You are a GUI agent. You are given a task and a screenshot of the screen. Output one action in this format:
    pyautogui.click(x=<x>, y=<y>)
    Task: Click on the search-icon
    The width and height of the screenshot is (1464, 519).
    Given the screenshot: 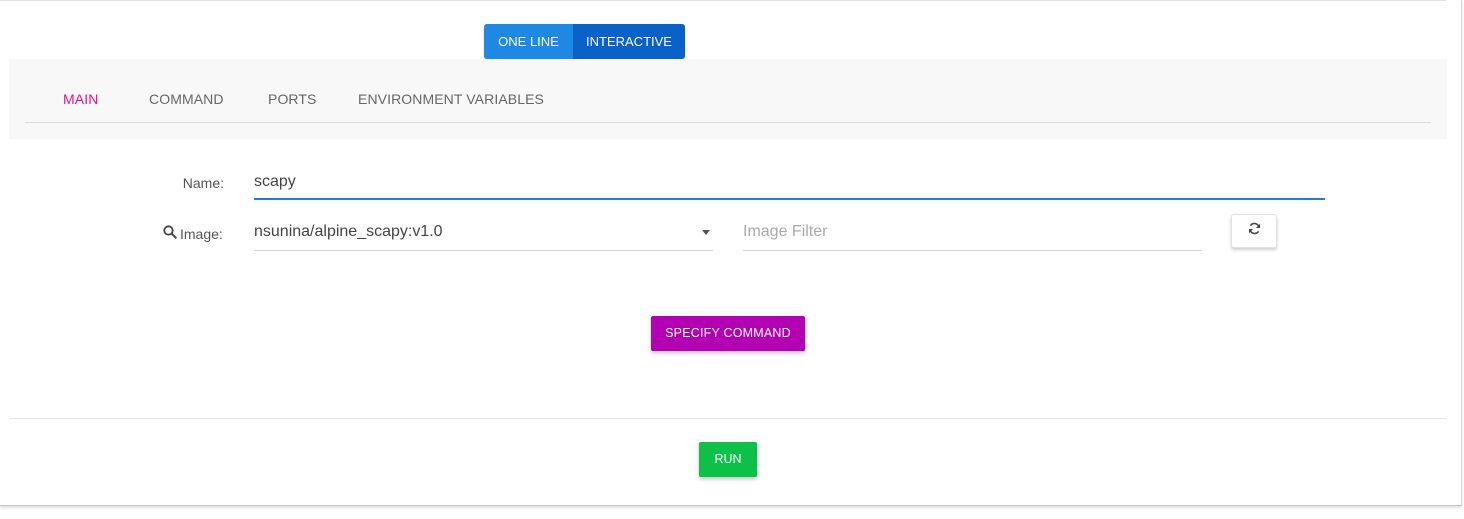 What is the action you would take?
    pyautogui.click(x=170, y=233)
    